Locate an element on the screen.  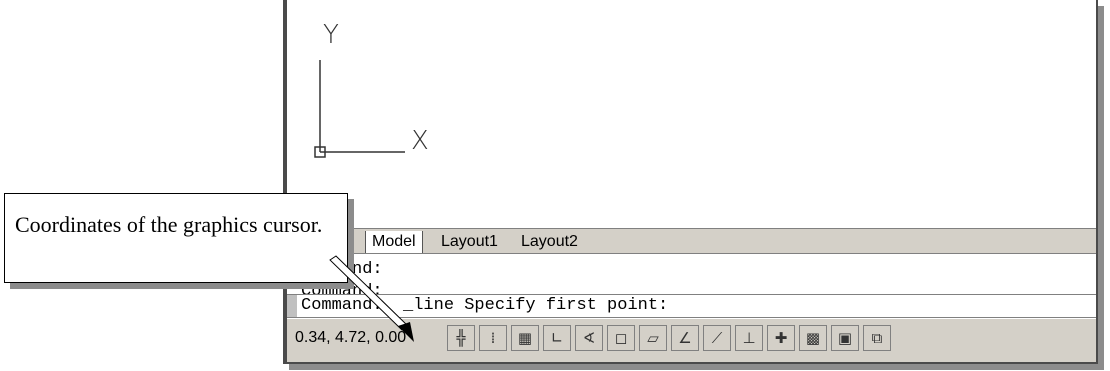
command-line: Command: _line Specify first point: is located at coordinates (691, 306).